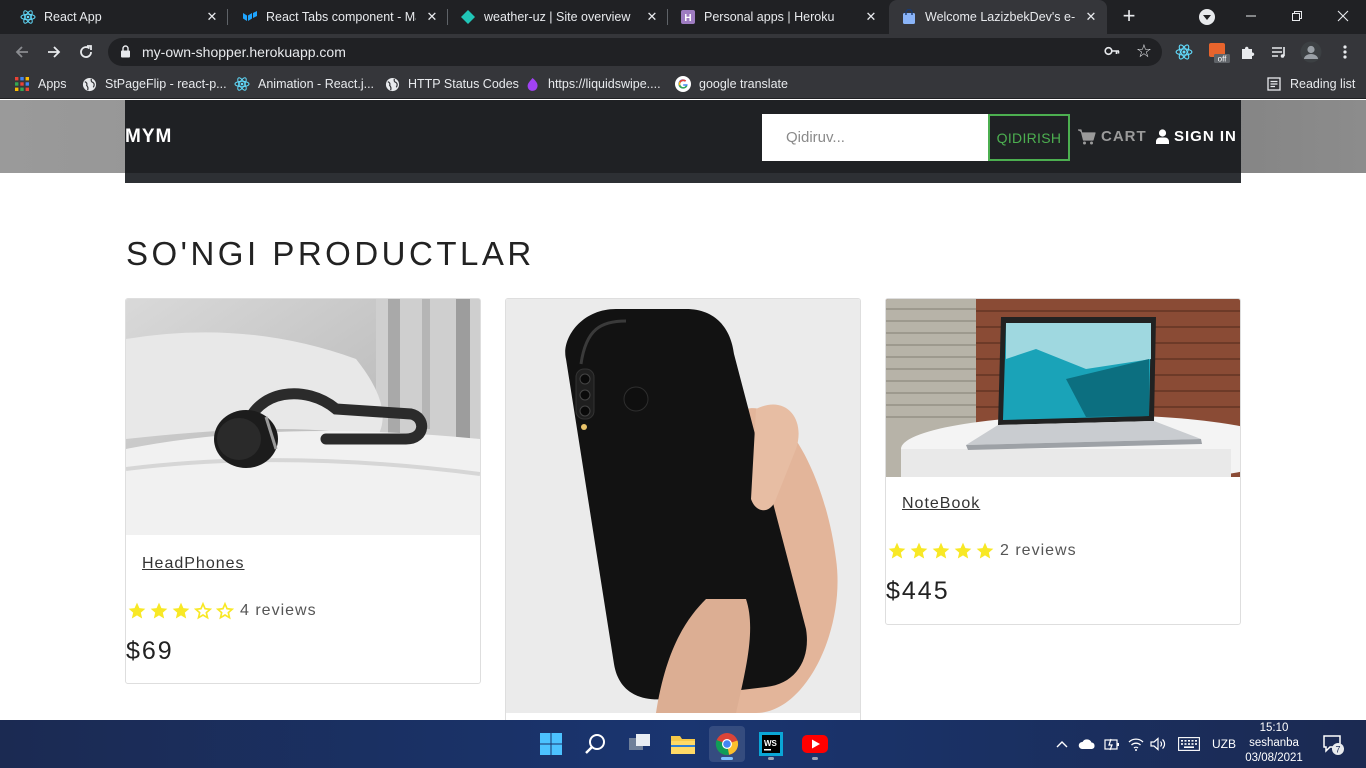  What do you see at coordinates (1297, 16) in the screenshot?
I see `restore-icon` at bounding box center [1297, 16].